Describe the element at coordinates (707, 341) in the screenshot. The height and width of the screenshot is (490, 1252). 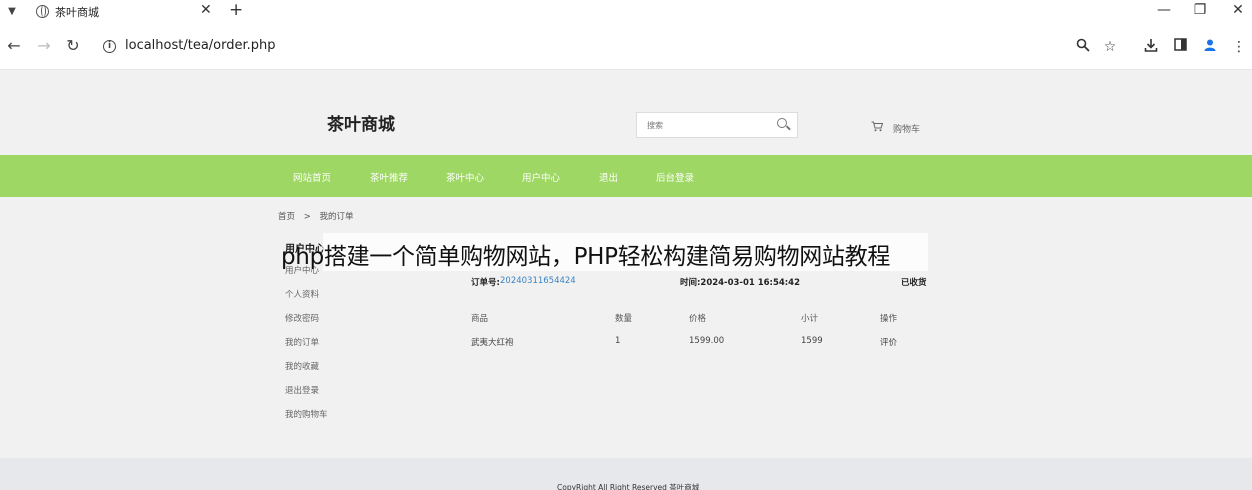
I see `row-price: 1599.00` at that location.